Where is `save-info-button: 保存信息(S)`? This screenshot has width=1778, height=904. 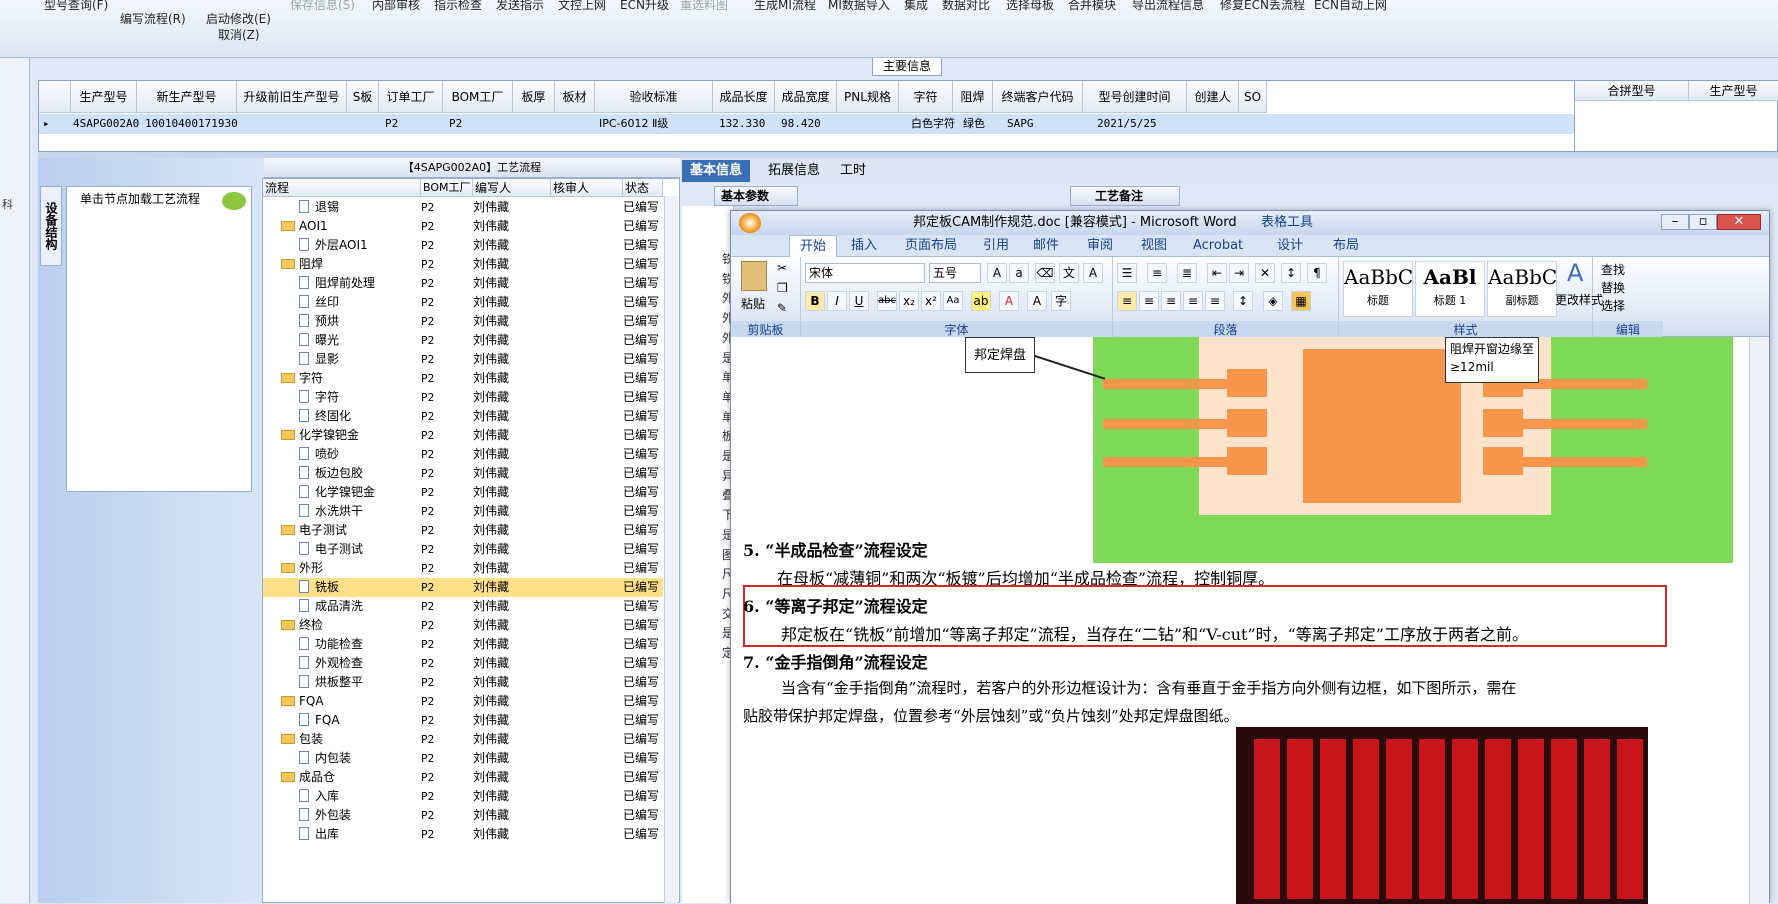 save-info-button: 保存信息(S) is located at coordinates (322, 6).